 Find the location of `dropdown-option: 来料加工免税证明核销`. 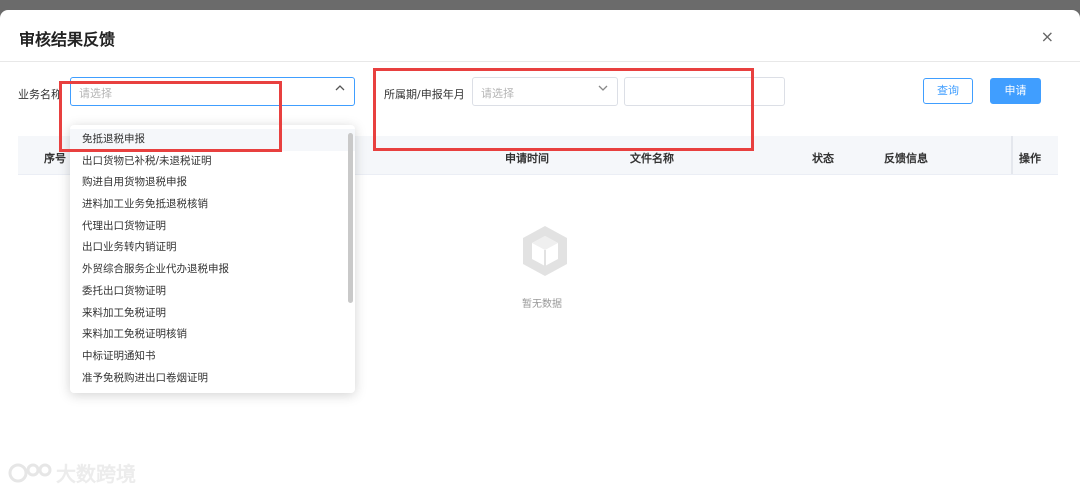

dropdown-option: 来料加工免税证明核销 is located at coordinates (212, 335).